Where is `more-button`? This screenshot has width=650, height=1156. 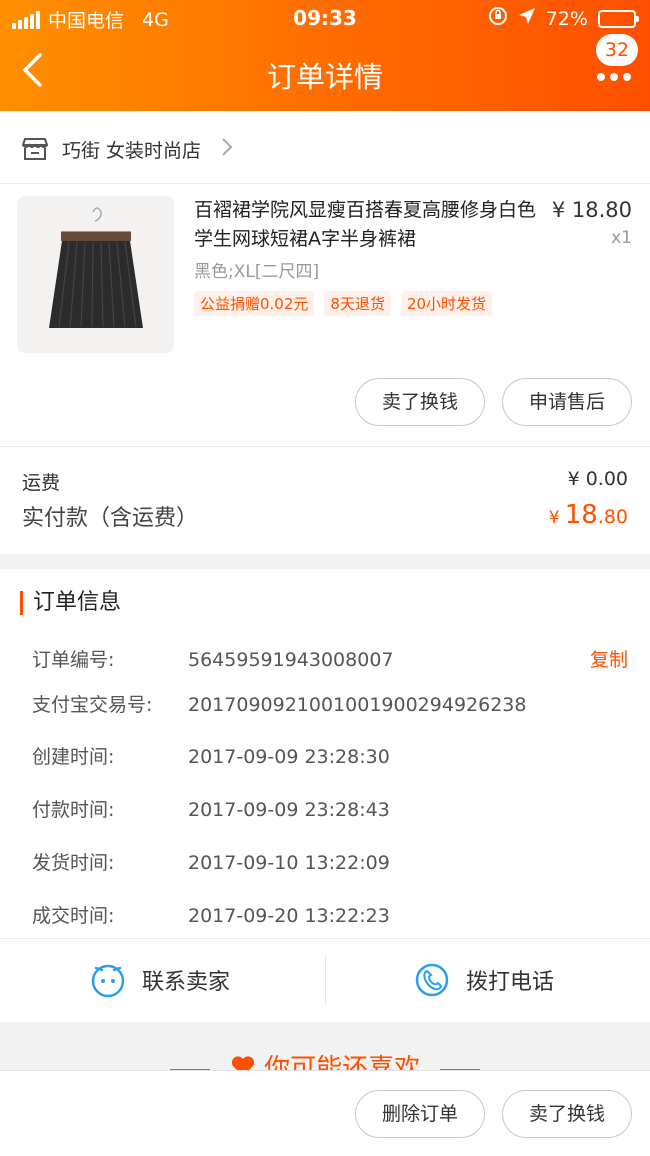 more-button is located at coordinates (614, 75).